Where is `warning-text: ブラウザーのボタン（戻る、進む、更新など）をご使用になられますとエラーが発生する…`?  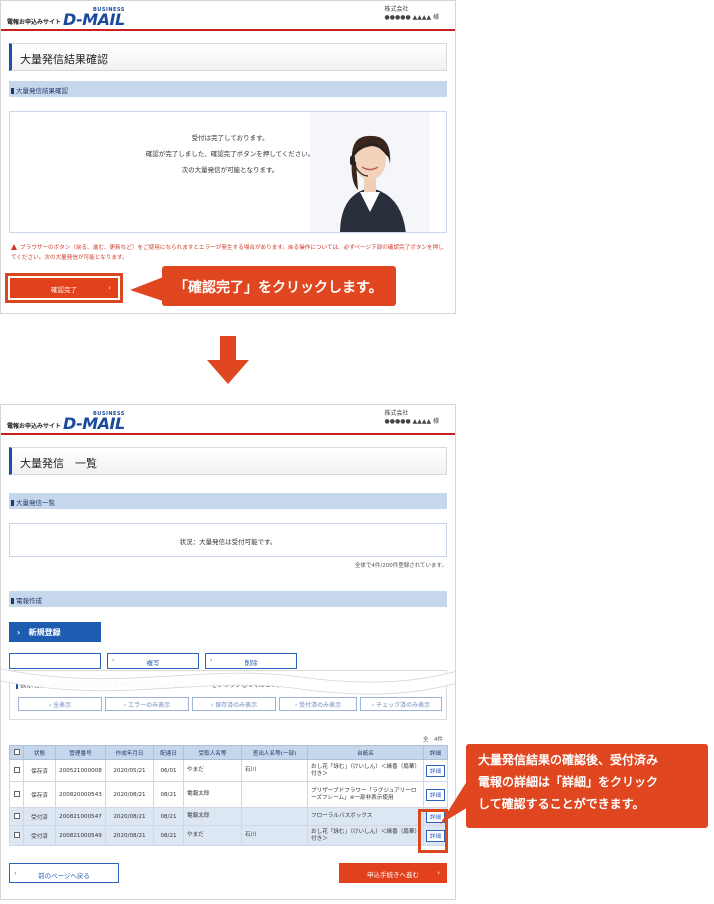
warning-text: ブラウザーのボタン（戻る、進む、更新など）をご使用になられますとエラーが発生する… is located at coordinates (227, 253).